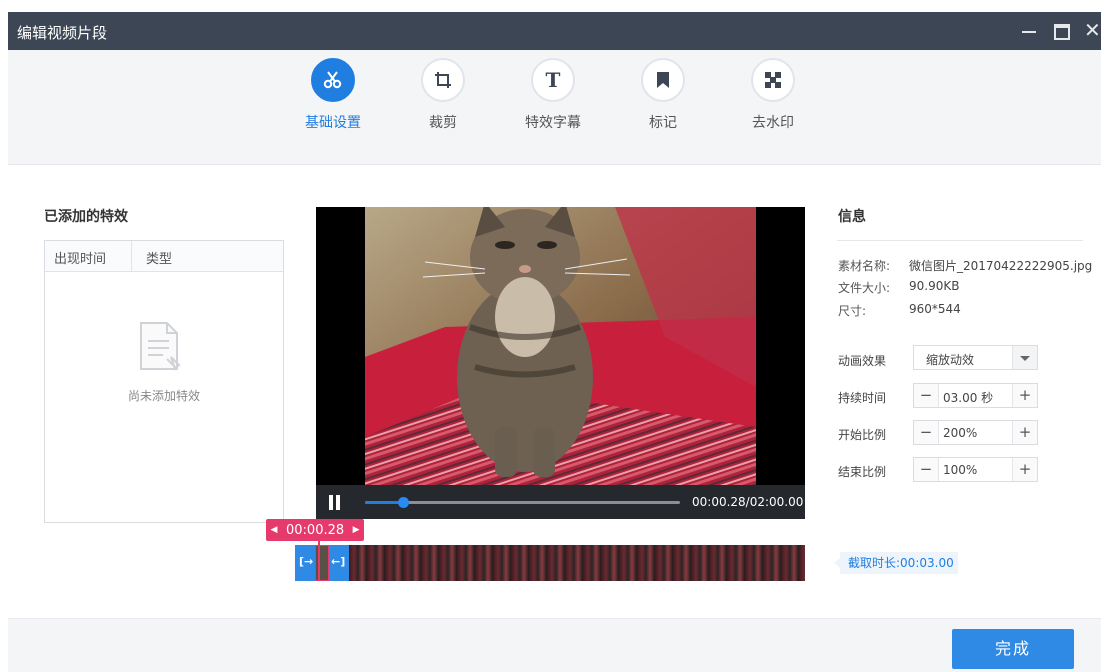  What do you see at coordinates (852, 311) in the screenshot?
I see `dimensions-label: 尺寸:` at bounding box center [852, 311].